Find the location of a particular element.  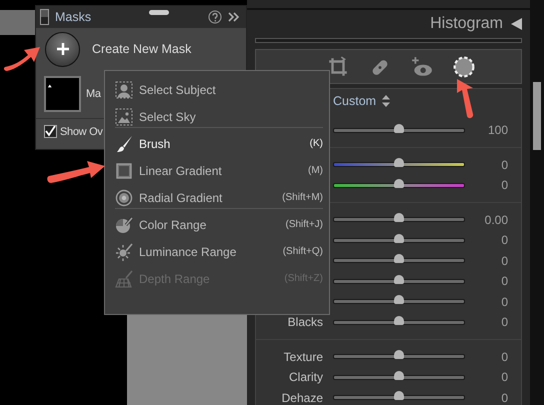

menu-item: Linear Gradient (M) is located at coordinates (219, 170).